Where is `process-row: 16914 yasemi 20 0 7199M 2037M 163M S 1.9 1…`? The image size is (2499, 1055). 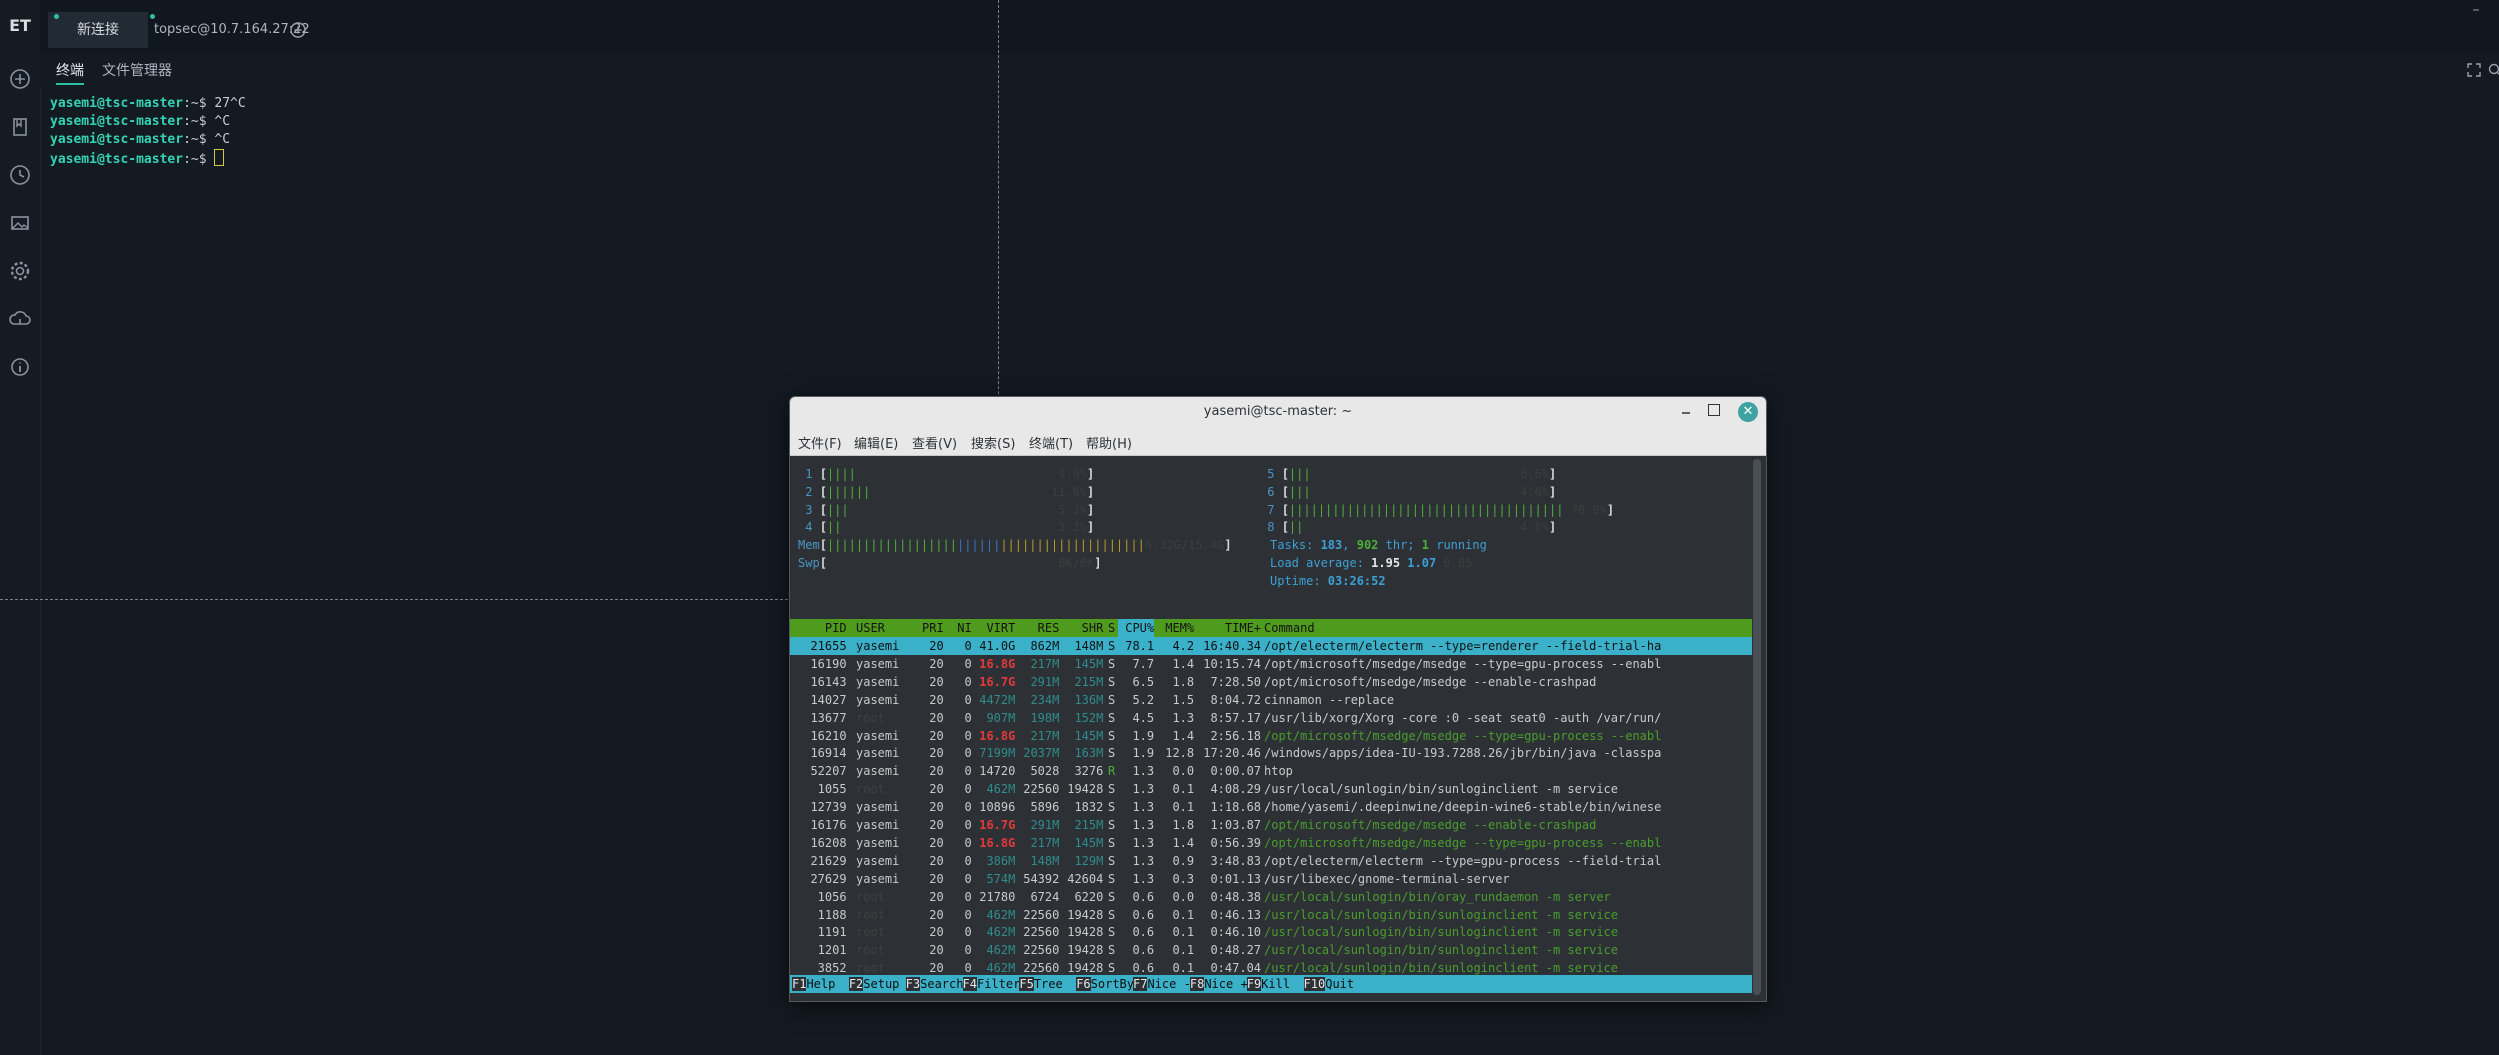
process-row: 16914 yasemi 20 0 7199M 2037M 163M S 1.9 1… is located at coordinates (1271, 753).